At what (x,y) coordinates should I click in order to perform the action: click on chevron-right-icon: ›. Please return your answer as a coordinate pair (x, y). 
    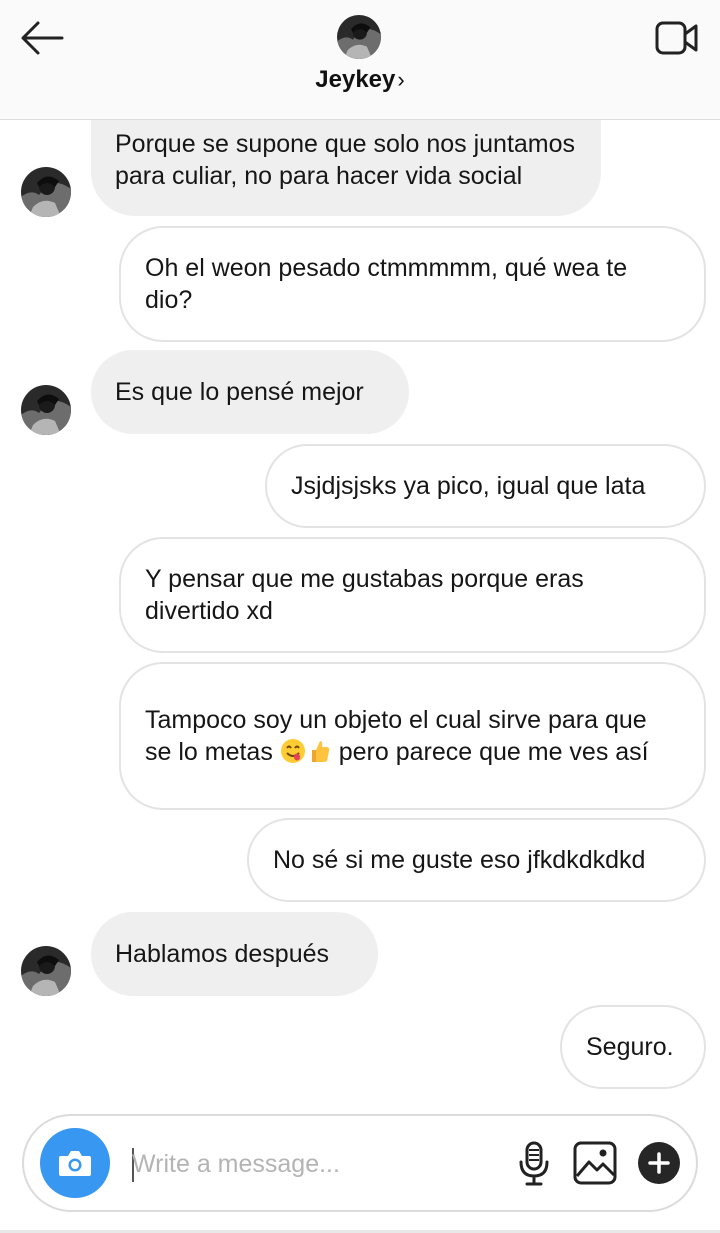
    Looking at the image, I should click on (401, 79).